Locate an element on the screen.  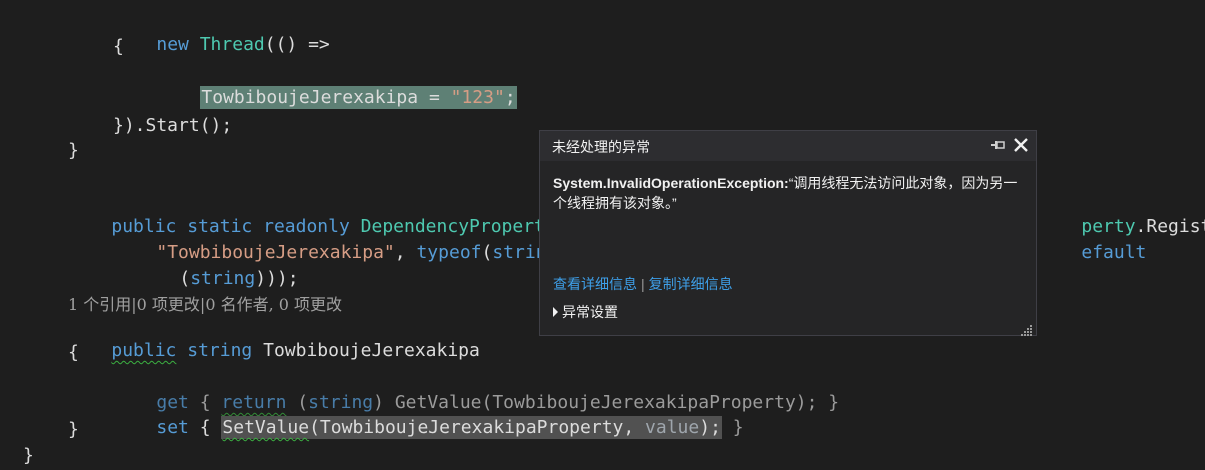
keyword-fragment: efault is located at coordinates (1114, 252).